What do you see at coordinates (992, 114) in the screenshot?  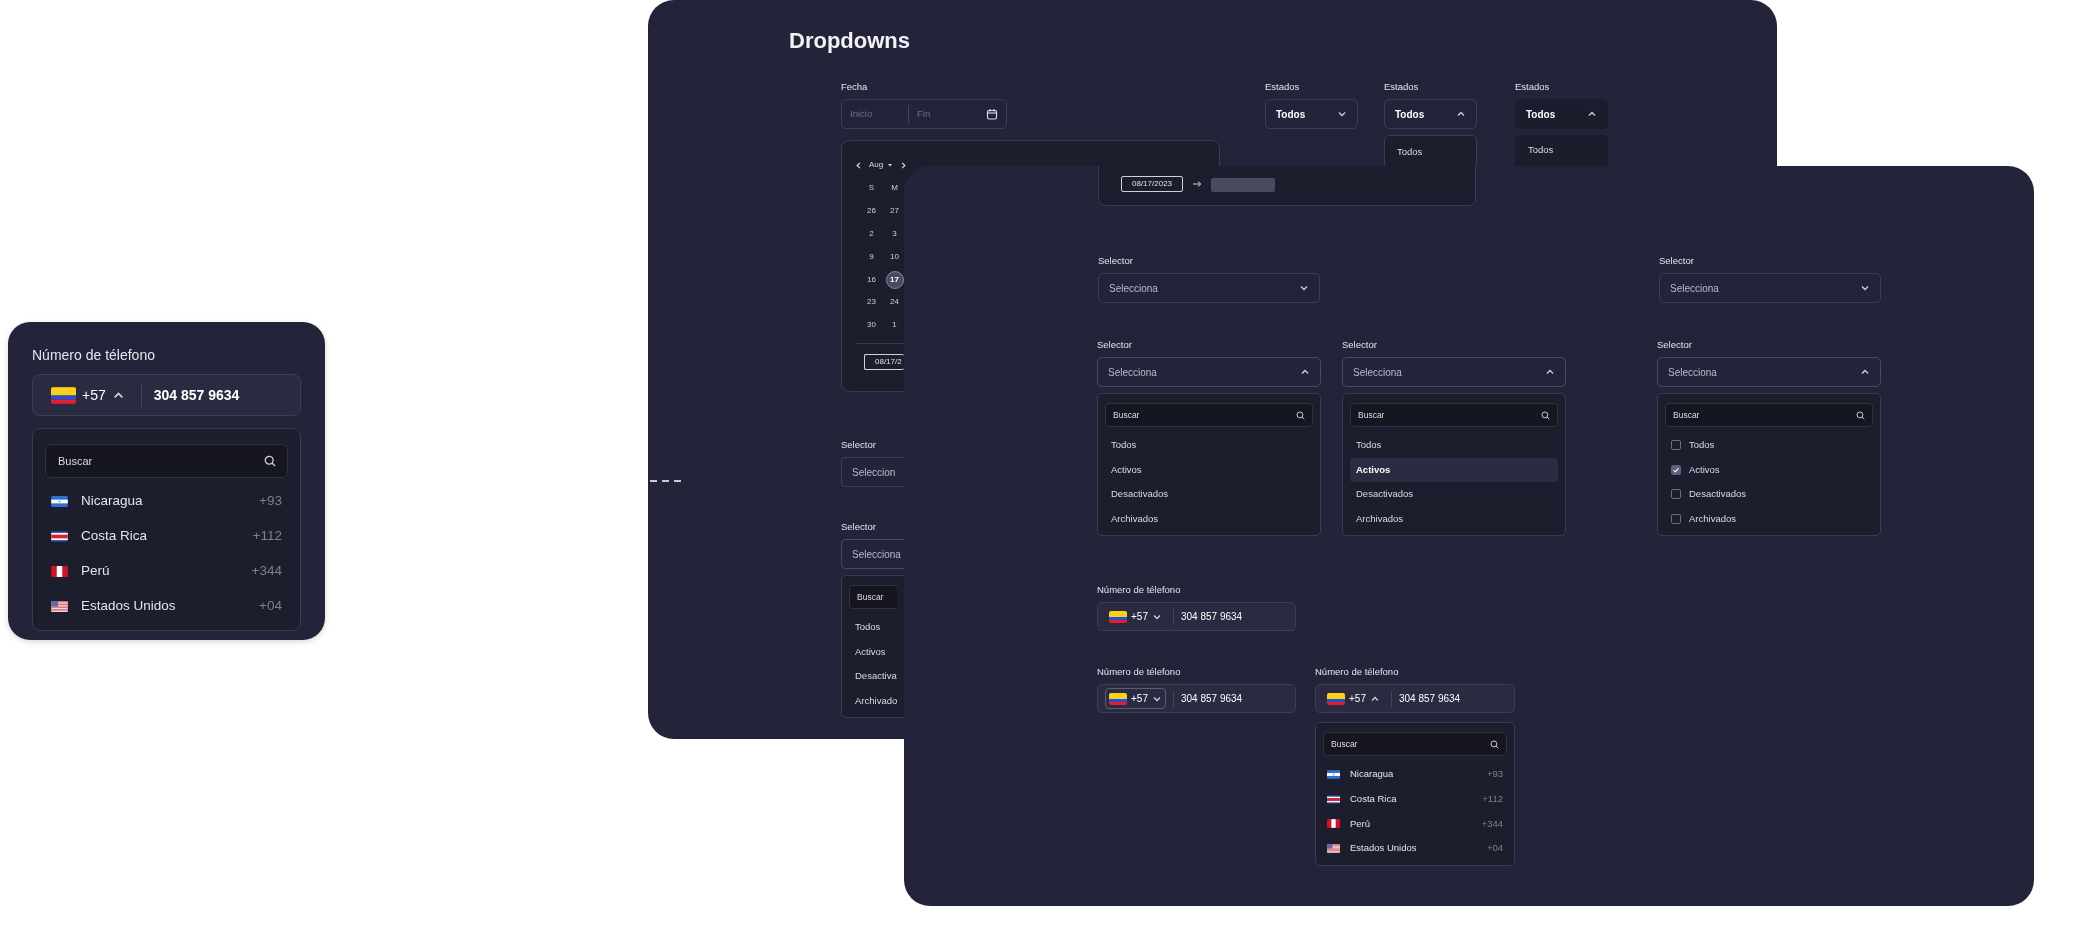 I see `calendar-icon` at bounding box center [992, 114].